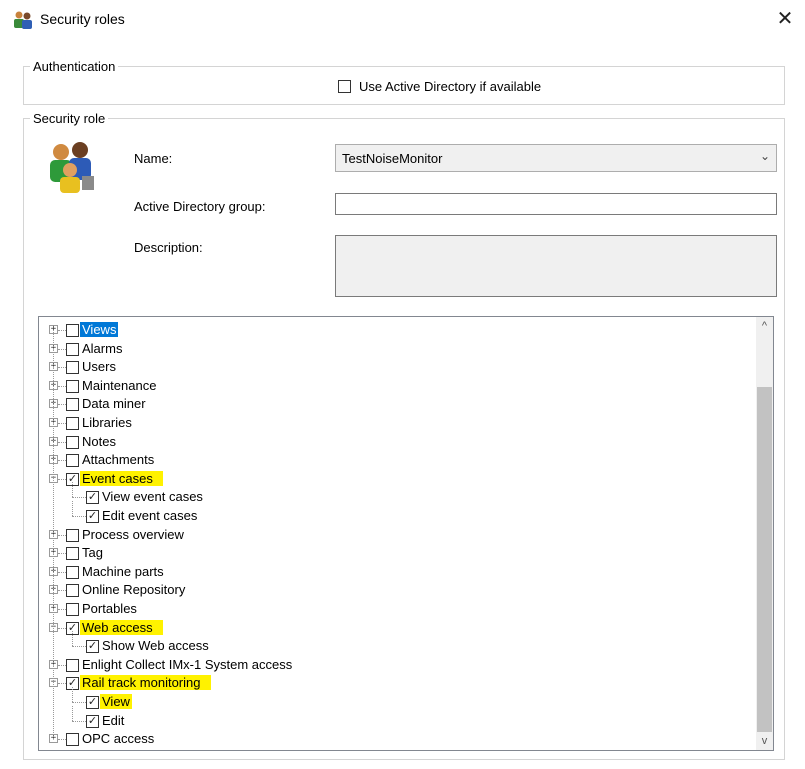 The width and height of the screenshot is (805, 769). What do you see at coordinates (118, 739) in the screenshot?
I see `tree-item-label: OPC access` at bounding box center [118, 739].